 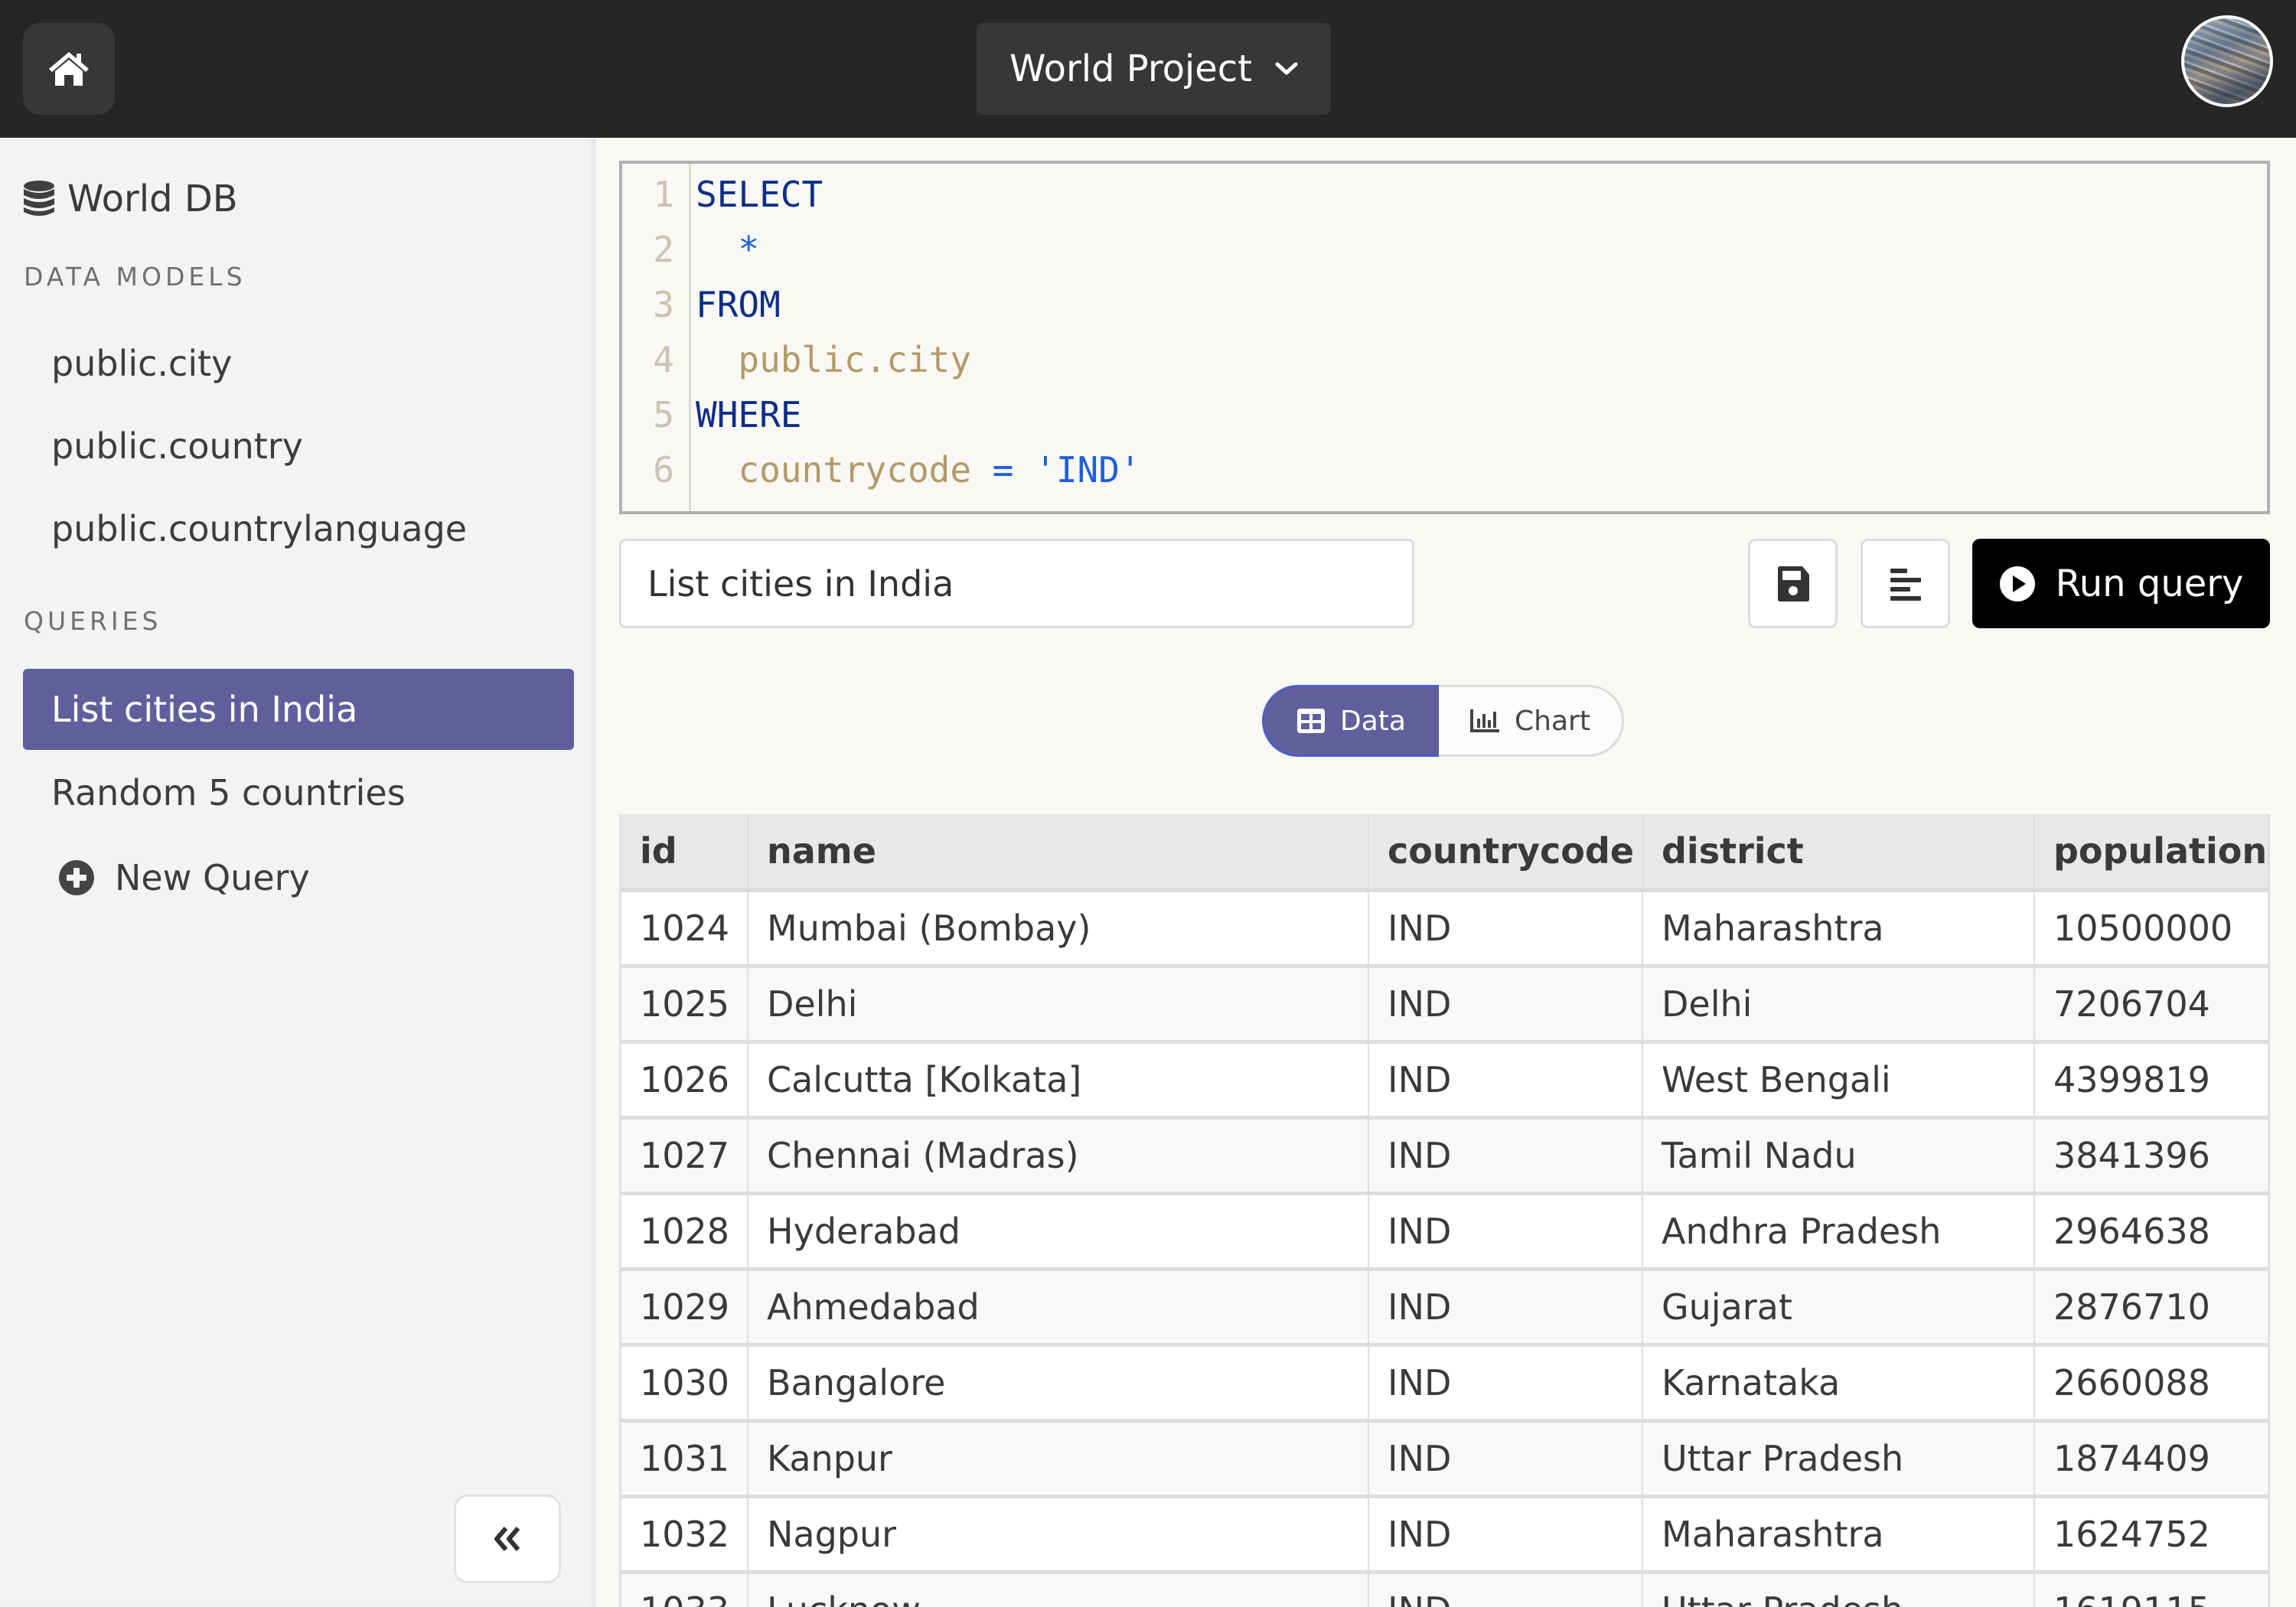 What do you see at coordinates (1373, 721) in the screenshot?
I see `tab-data-label: Data` at bounding box center [1373, 721].